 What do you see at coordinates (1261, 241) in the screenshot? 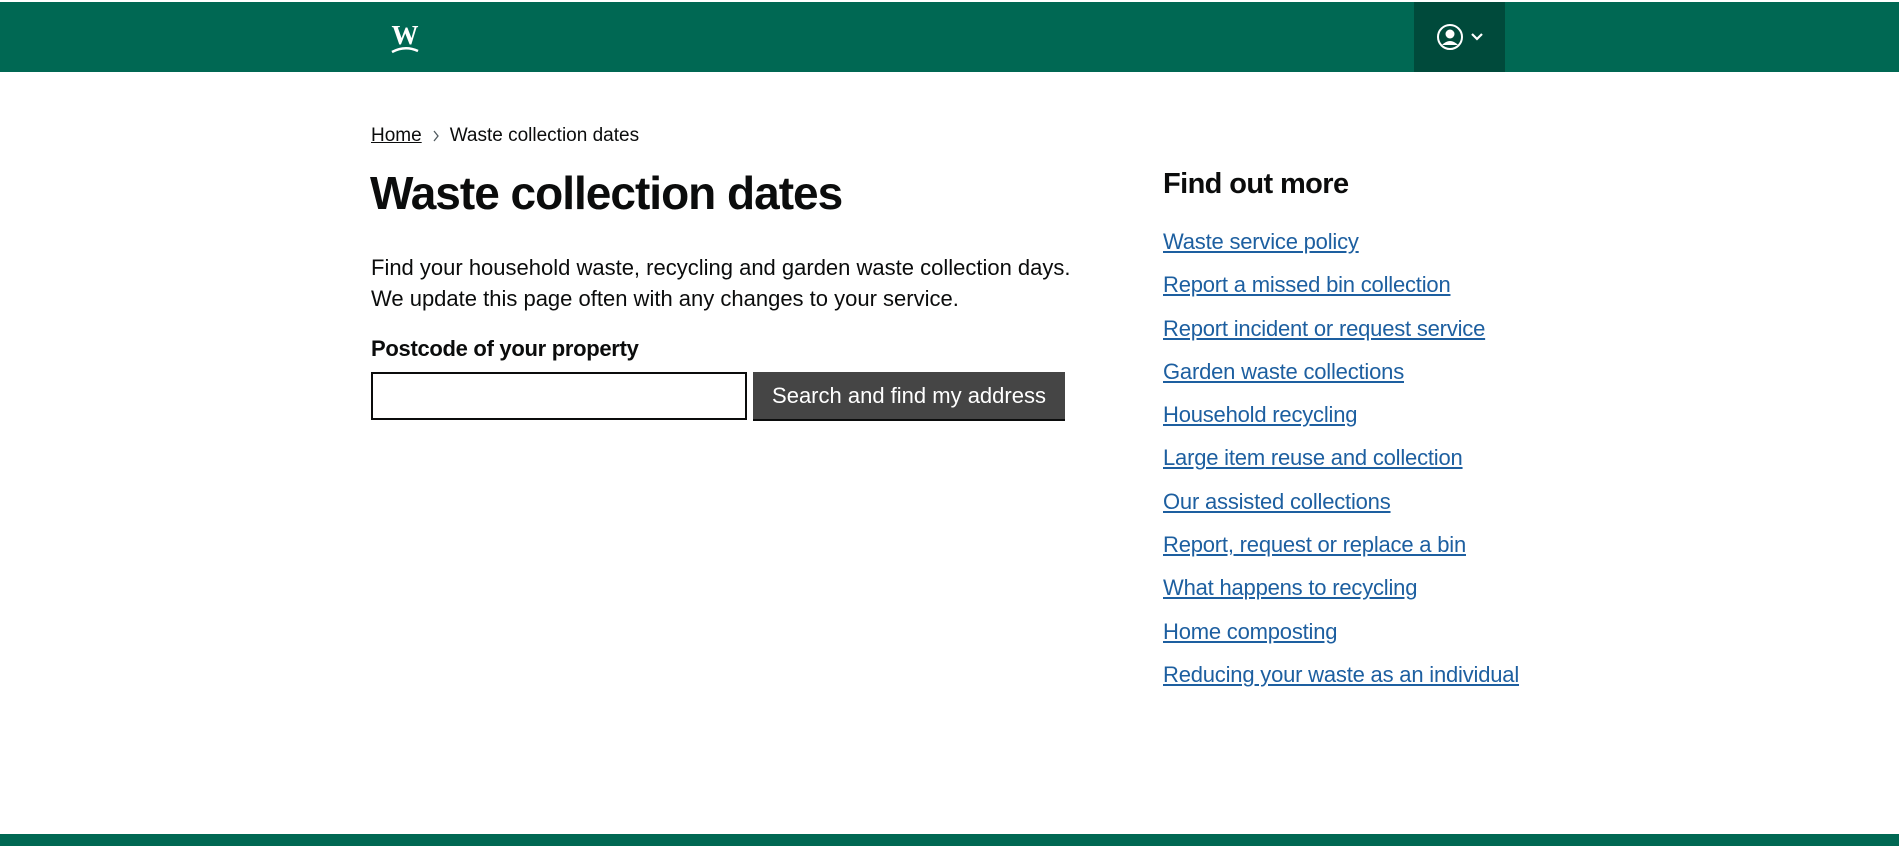
I see `link-waste-service-policy: Waste service policy` at bounding box center [1261, 241].